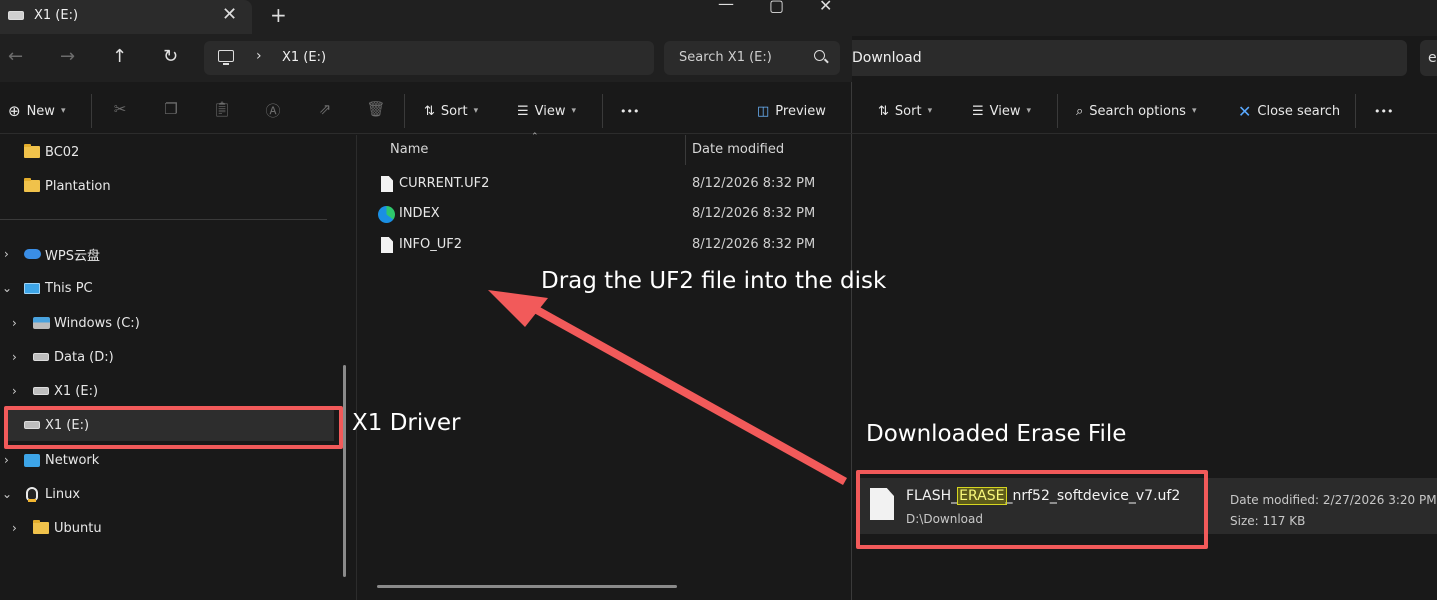 The width and height of the screenshot is (1437, 600). I want to click on up-icon: ↑, so click(119, 56).